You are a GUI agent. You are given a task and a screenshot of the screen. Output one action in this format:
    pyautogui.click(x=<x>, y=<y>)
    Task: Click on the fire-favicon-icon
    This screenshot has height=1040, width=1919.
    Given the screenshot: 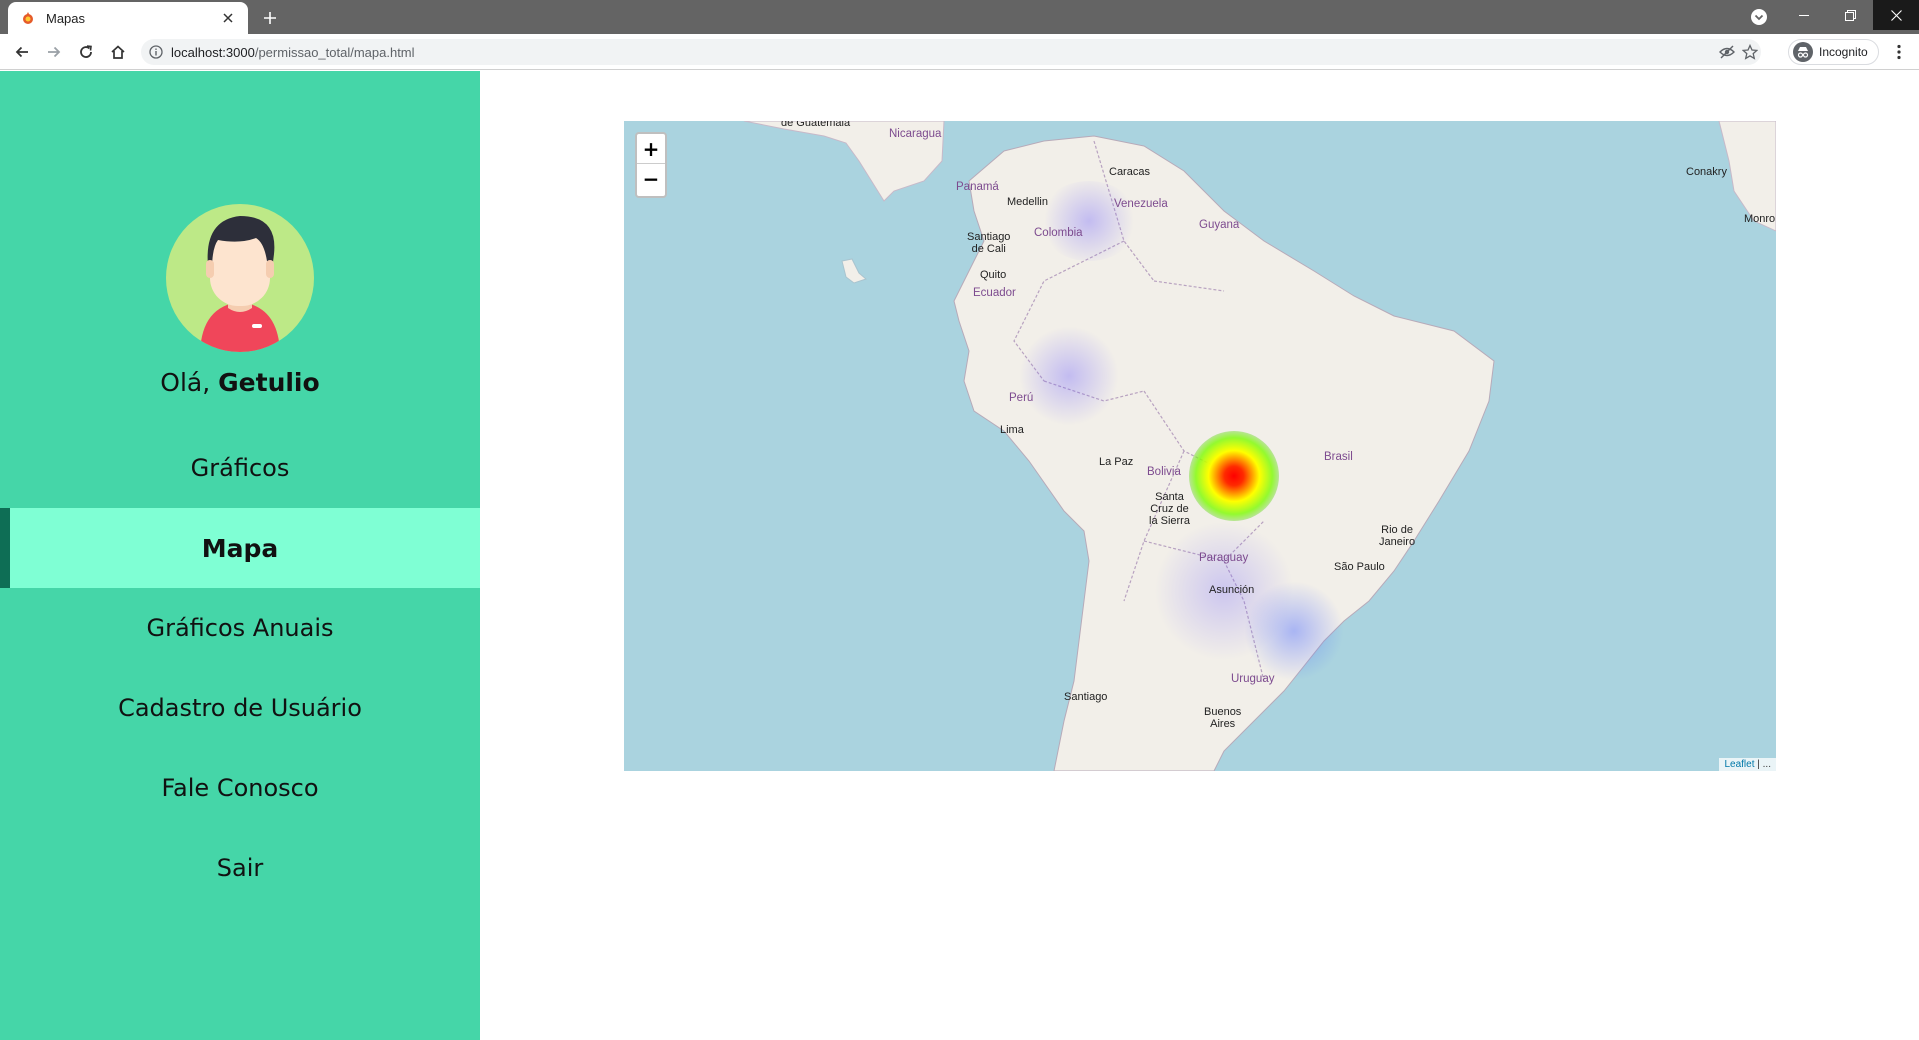 What is the action you would take?
    pyautogui.click(x=28, y=18)
    